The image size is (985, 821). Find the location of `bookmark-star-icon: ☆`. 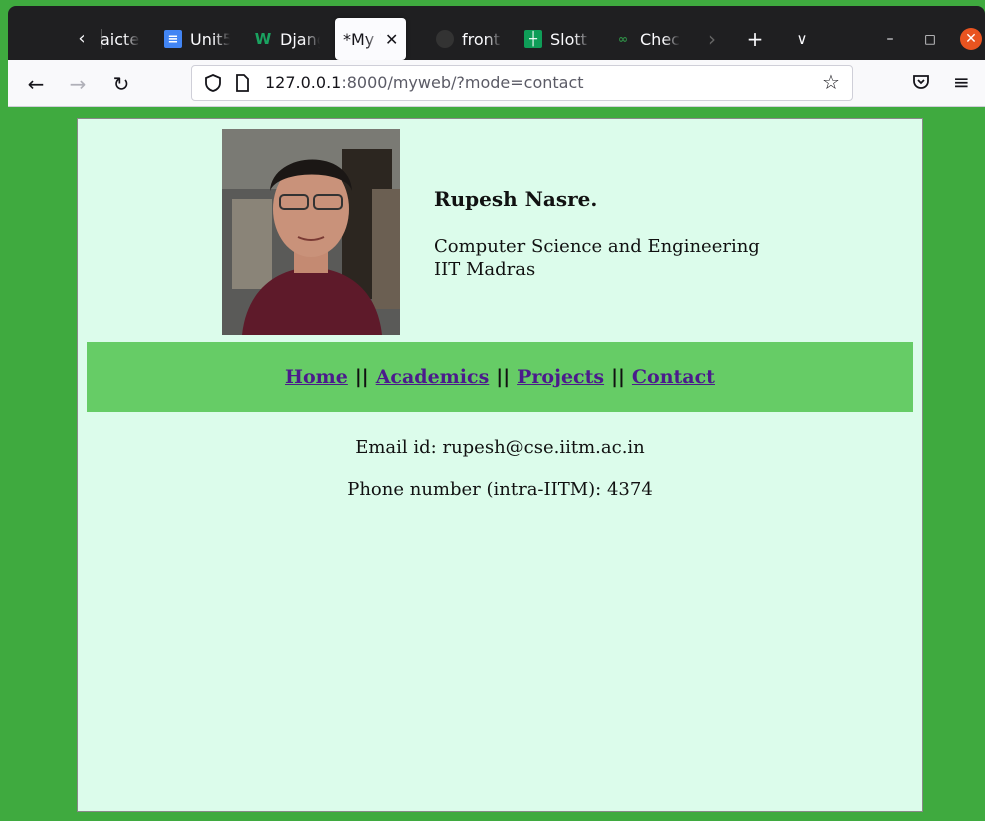

bookmark-star-icon: ☆ is located at coordinates (831, 82).